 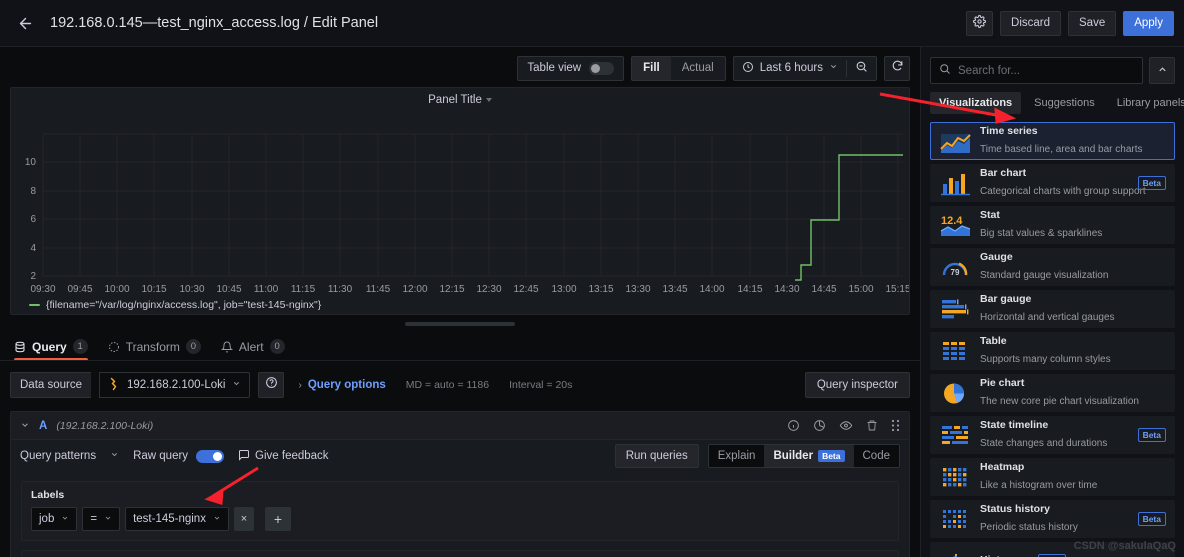 What do you see at coordinates (1052, 309) in the screenshot?
I see `viz-option-bar-gauge: Bar gauge Horizontal and vertical gauges` at bounding box center [1052, 309].